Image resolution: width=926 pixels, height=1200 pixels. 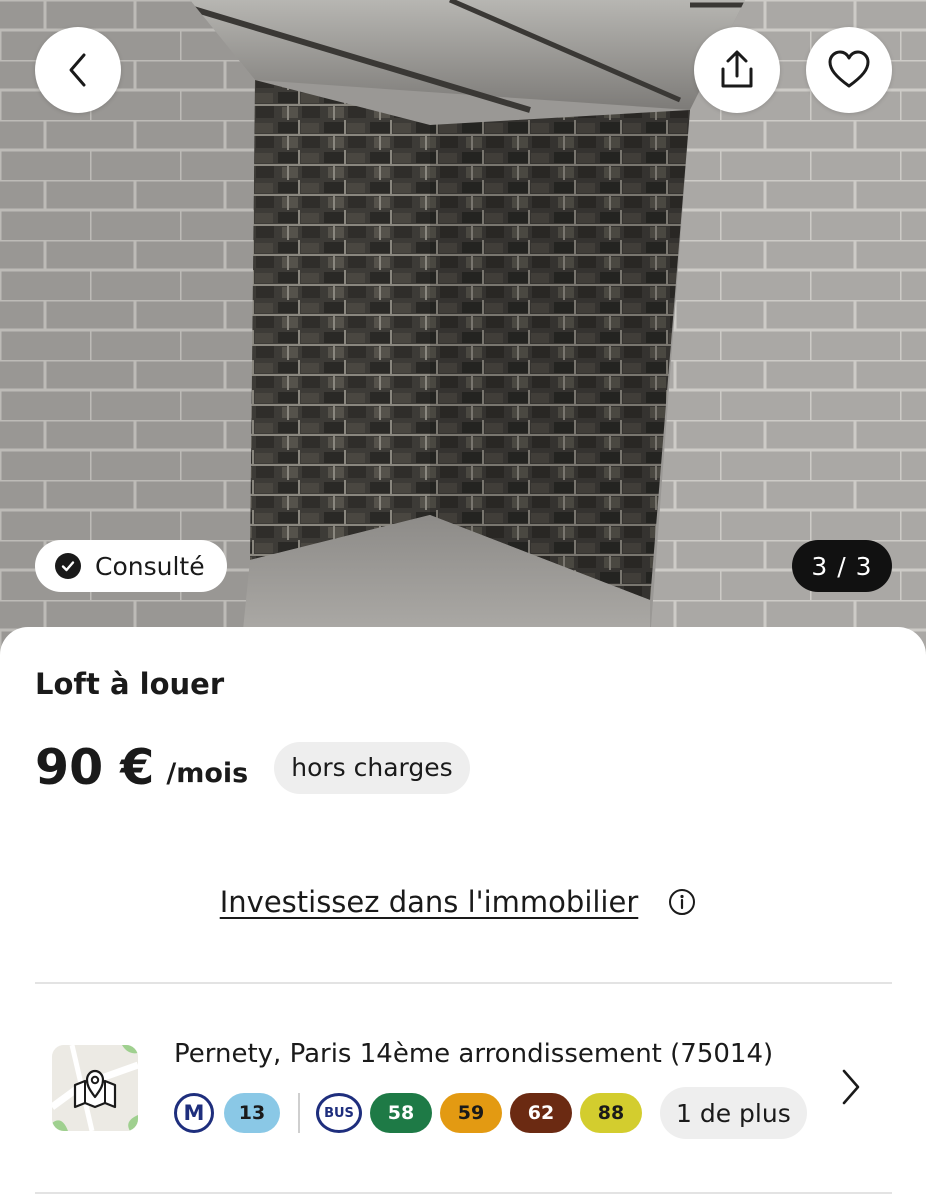 What do you see at coordinates (733, 1113) in the screenshot?
I see `more-lines-badge: 1 de plus` at bounding box center [733, 1113].